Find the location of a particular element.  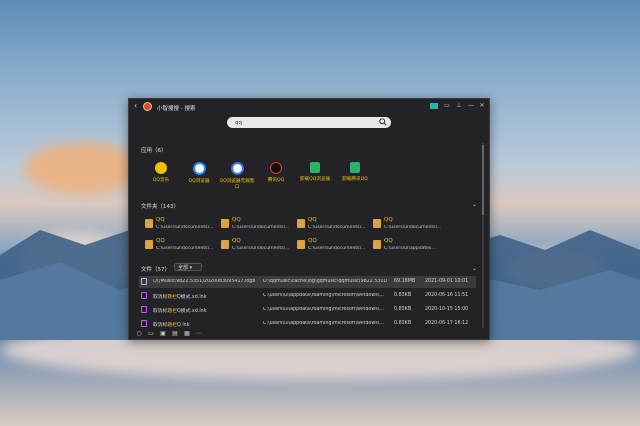

app-label: 卸载腾讯QQ is located at coordinates (355, 179).